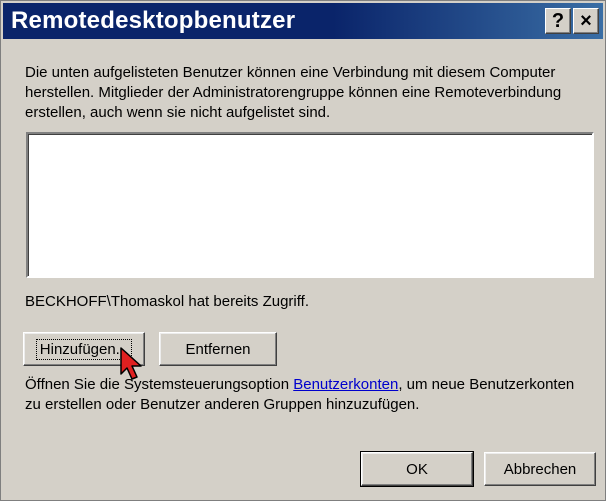  I want to click on cancel-button-label: Abbrechen, so click(540, 469).